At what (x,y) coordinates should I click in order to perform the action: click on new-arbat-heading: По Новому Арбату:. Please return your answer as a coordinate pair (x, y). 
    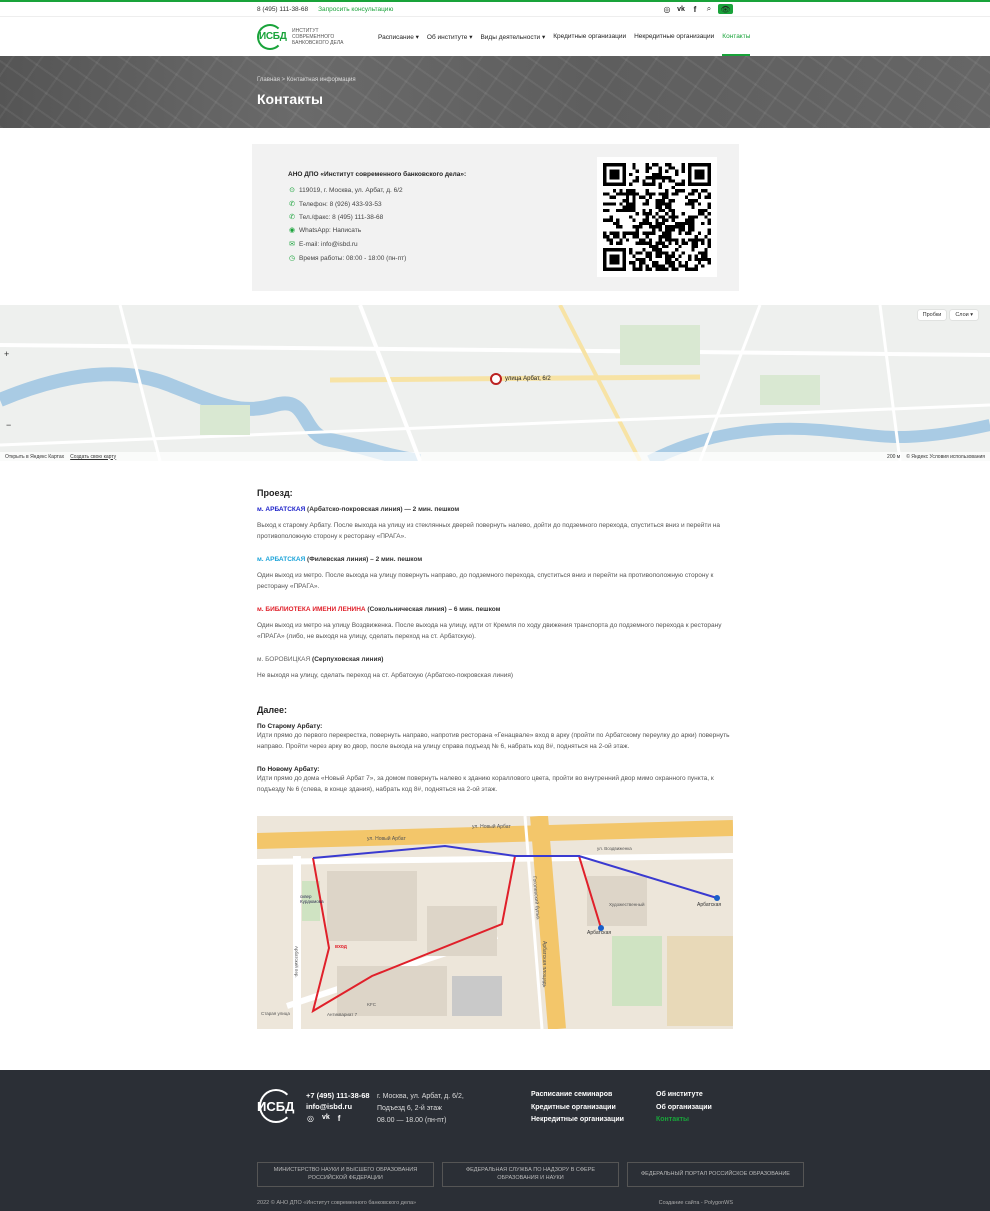
    Looking at the image, I should click on (288, 769).